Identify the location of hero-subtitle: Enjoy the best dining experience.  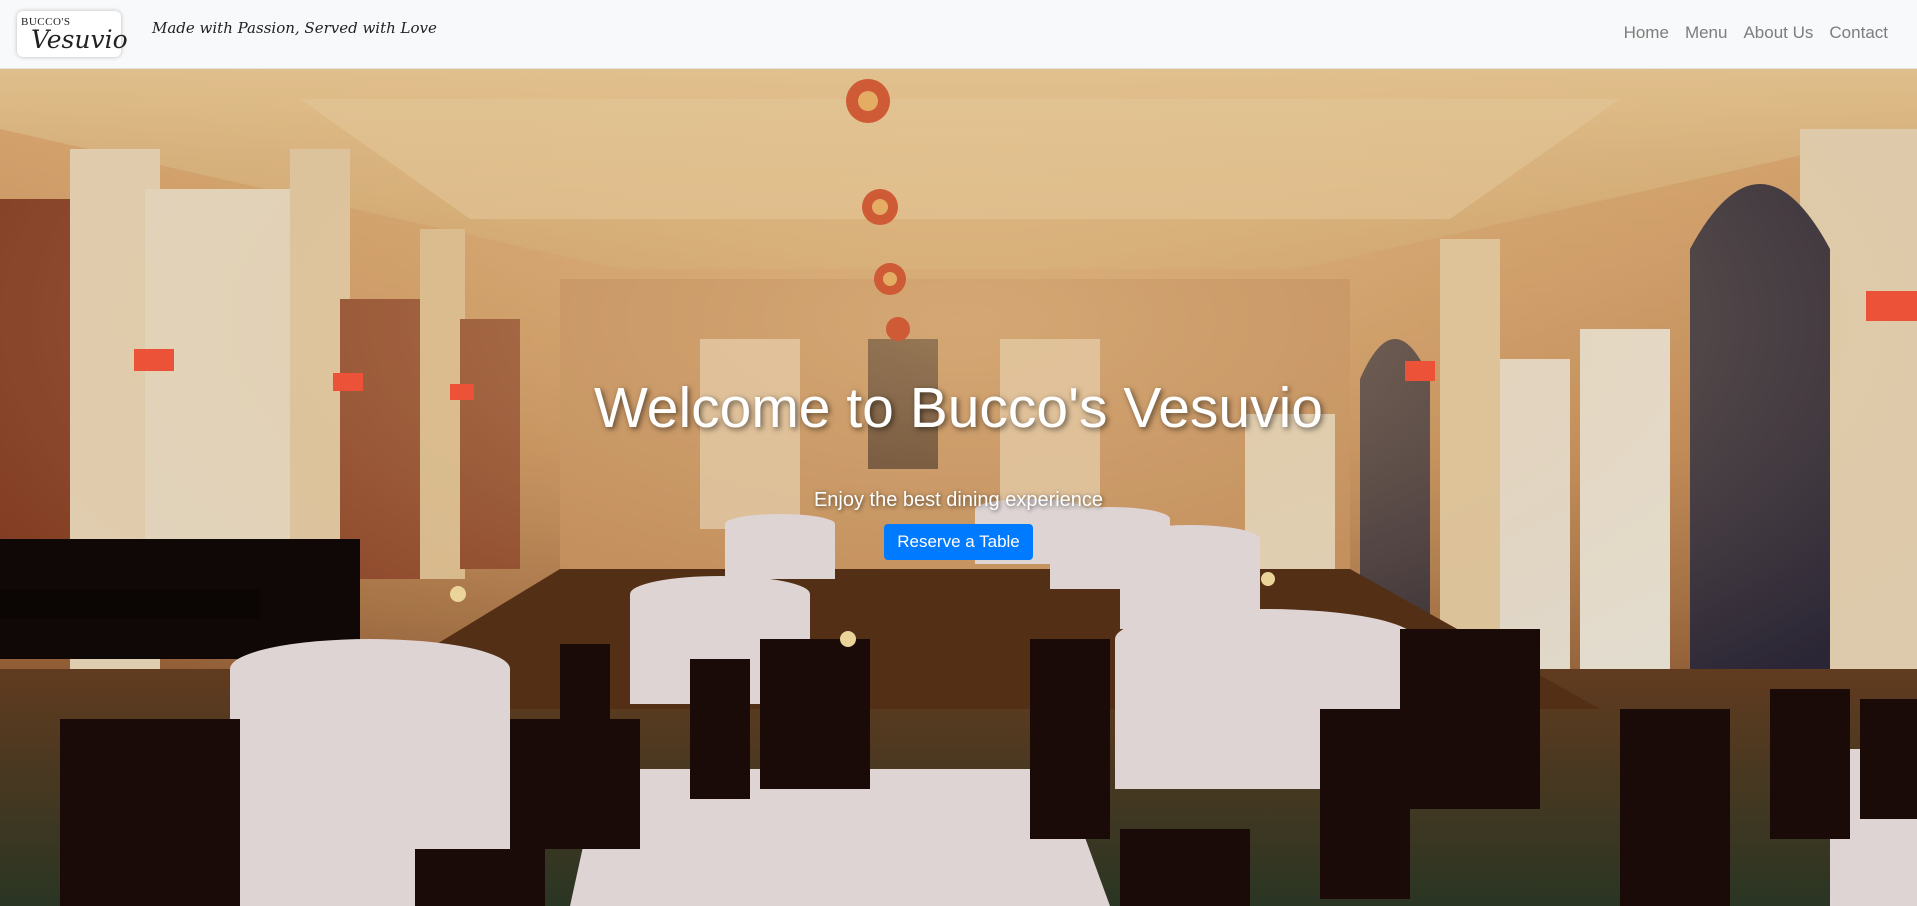
(958, 500).